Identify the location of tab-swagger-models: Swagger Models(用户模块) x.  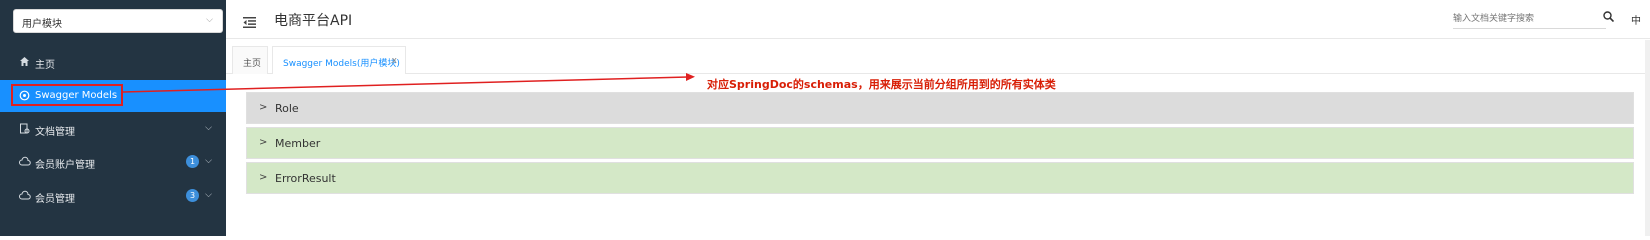
(339, 60).